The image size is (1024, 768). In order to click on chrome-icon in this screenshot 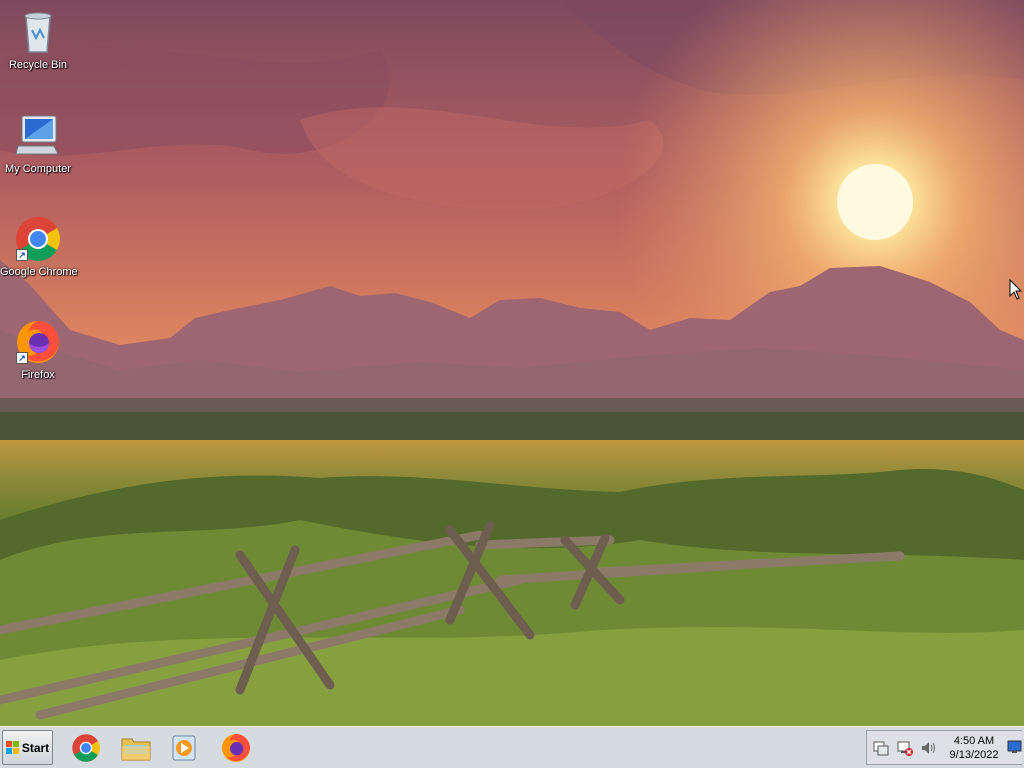, I will do `click(86, 748)`.